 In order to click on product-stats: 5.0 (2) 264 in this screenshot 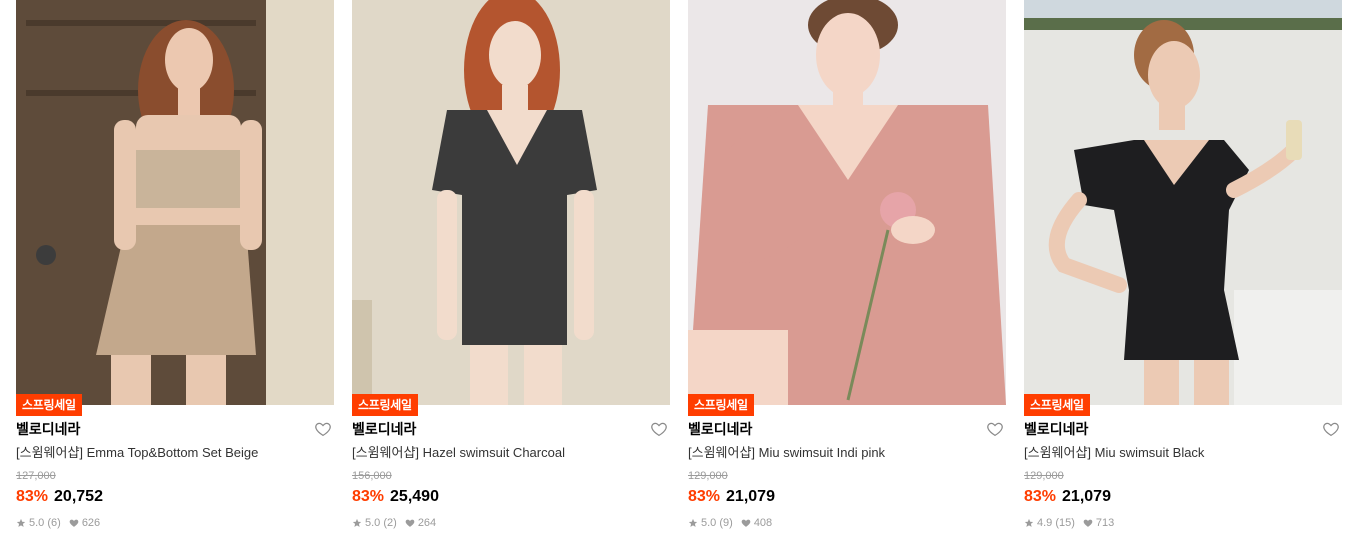, I will do `click(394, 523)`.